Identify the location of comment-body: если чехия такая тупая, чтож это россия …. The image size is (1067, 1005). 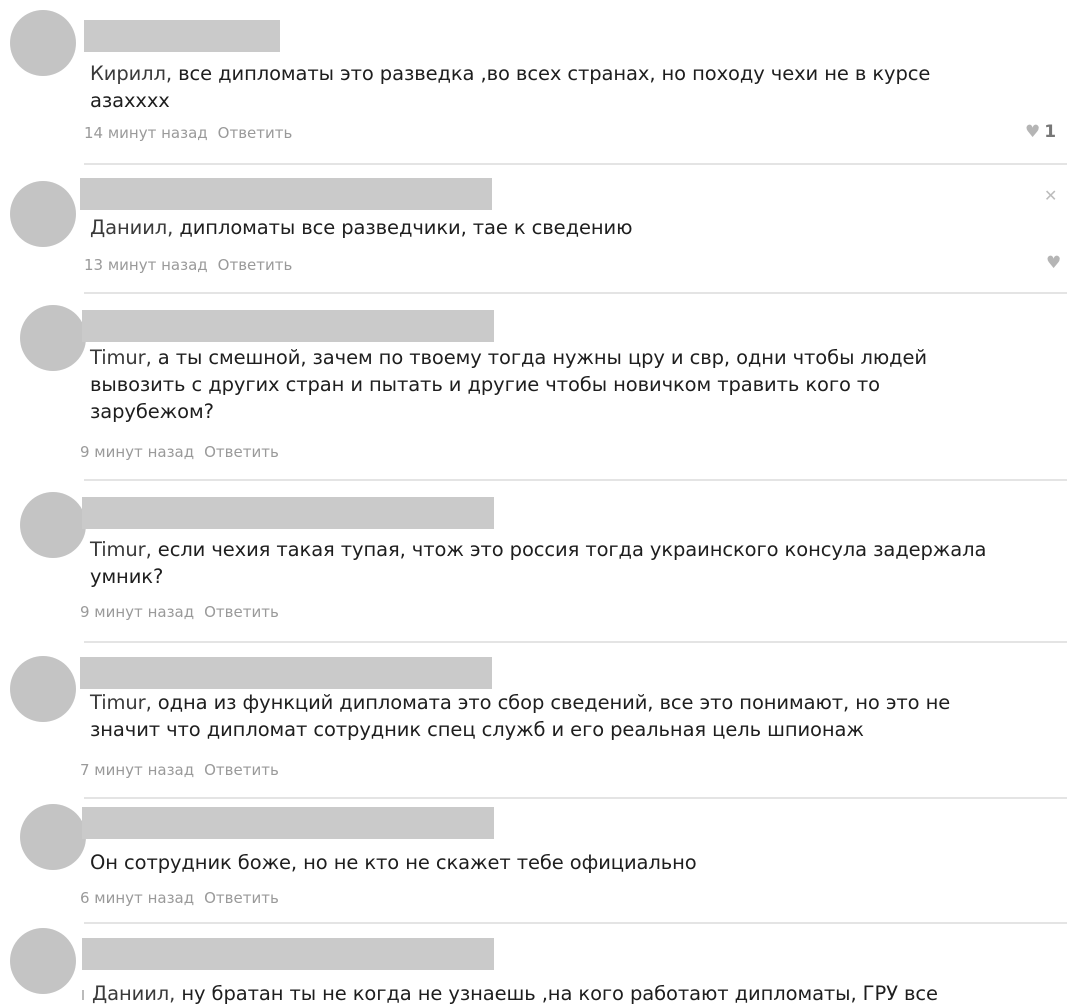
(538, 563).